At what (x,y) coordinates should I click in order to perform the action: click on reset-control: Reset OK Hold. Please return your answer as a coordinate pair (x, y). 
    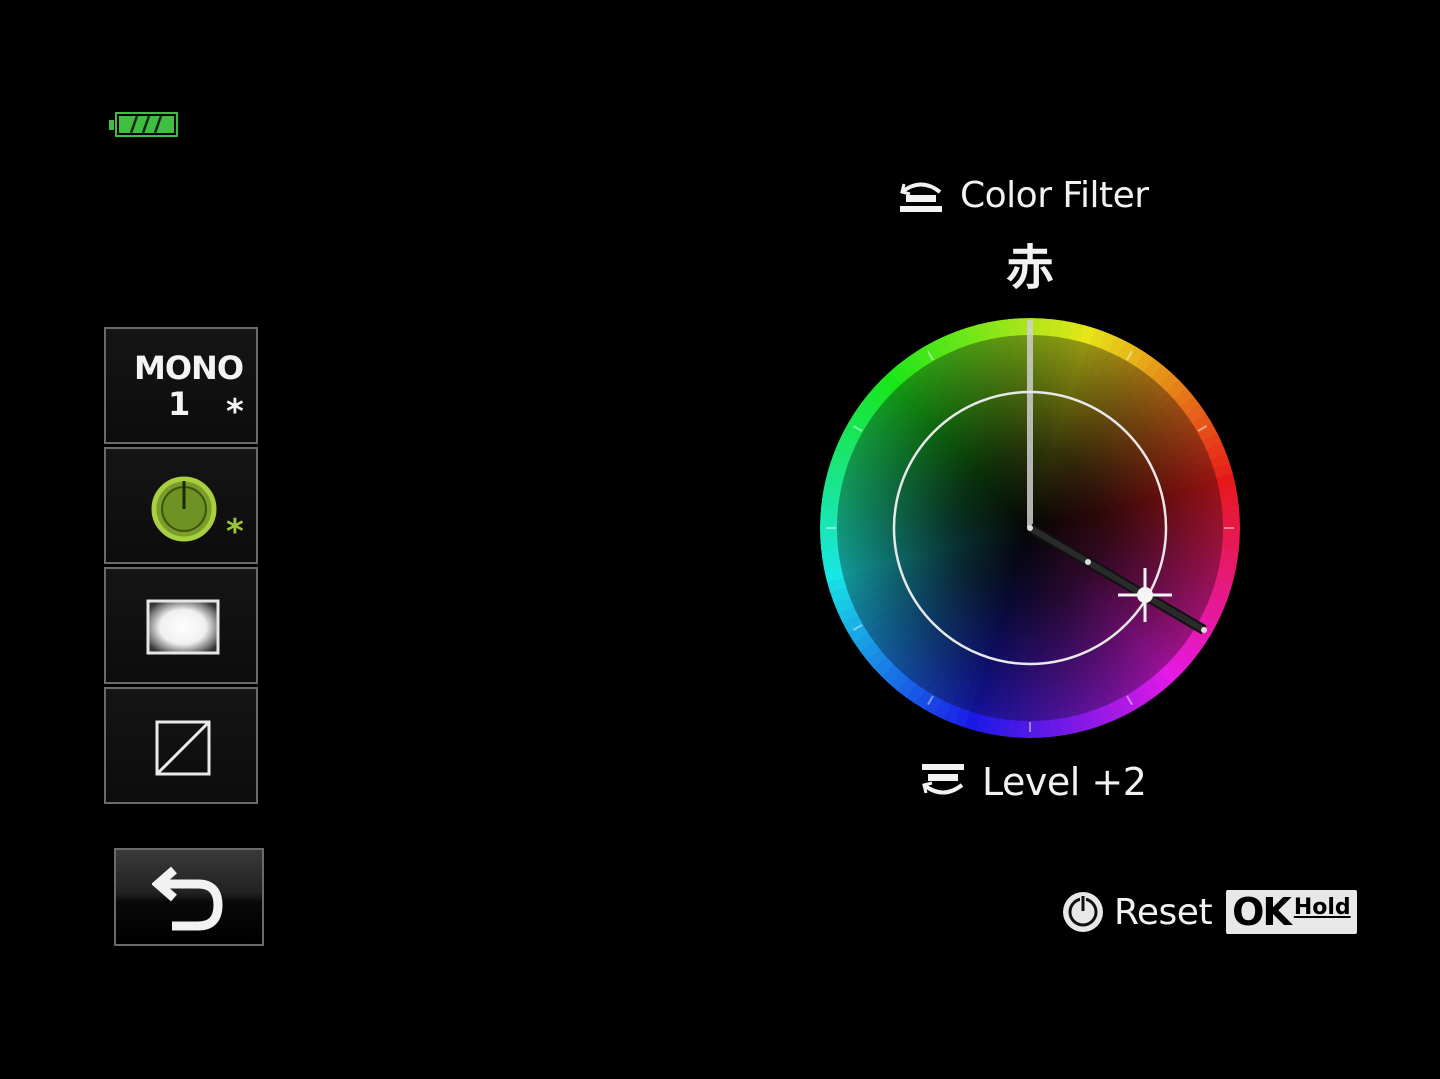
    Looking at the image, I should click on (1208, 912).